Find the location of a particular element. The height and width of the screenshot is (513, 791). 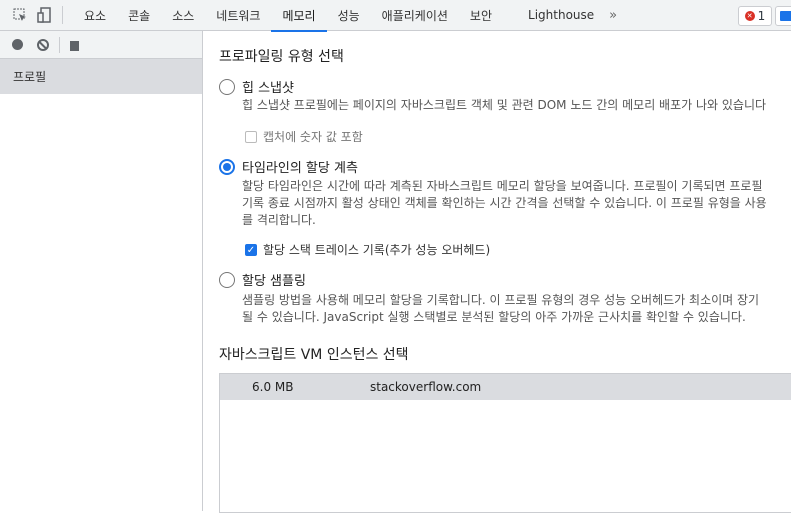

checkbox-include-numeric: 캡처에 숫자 값 포함 is located at coordinates (304, 136).